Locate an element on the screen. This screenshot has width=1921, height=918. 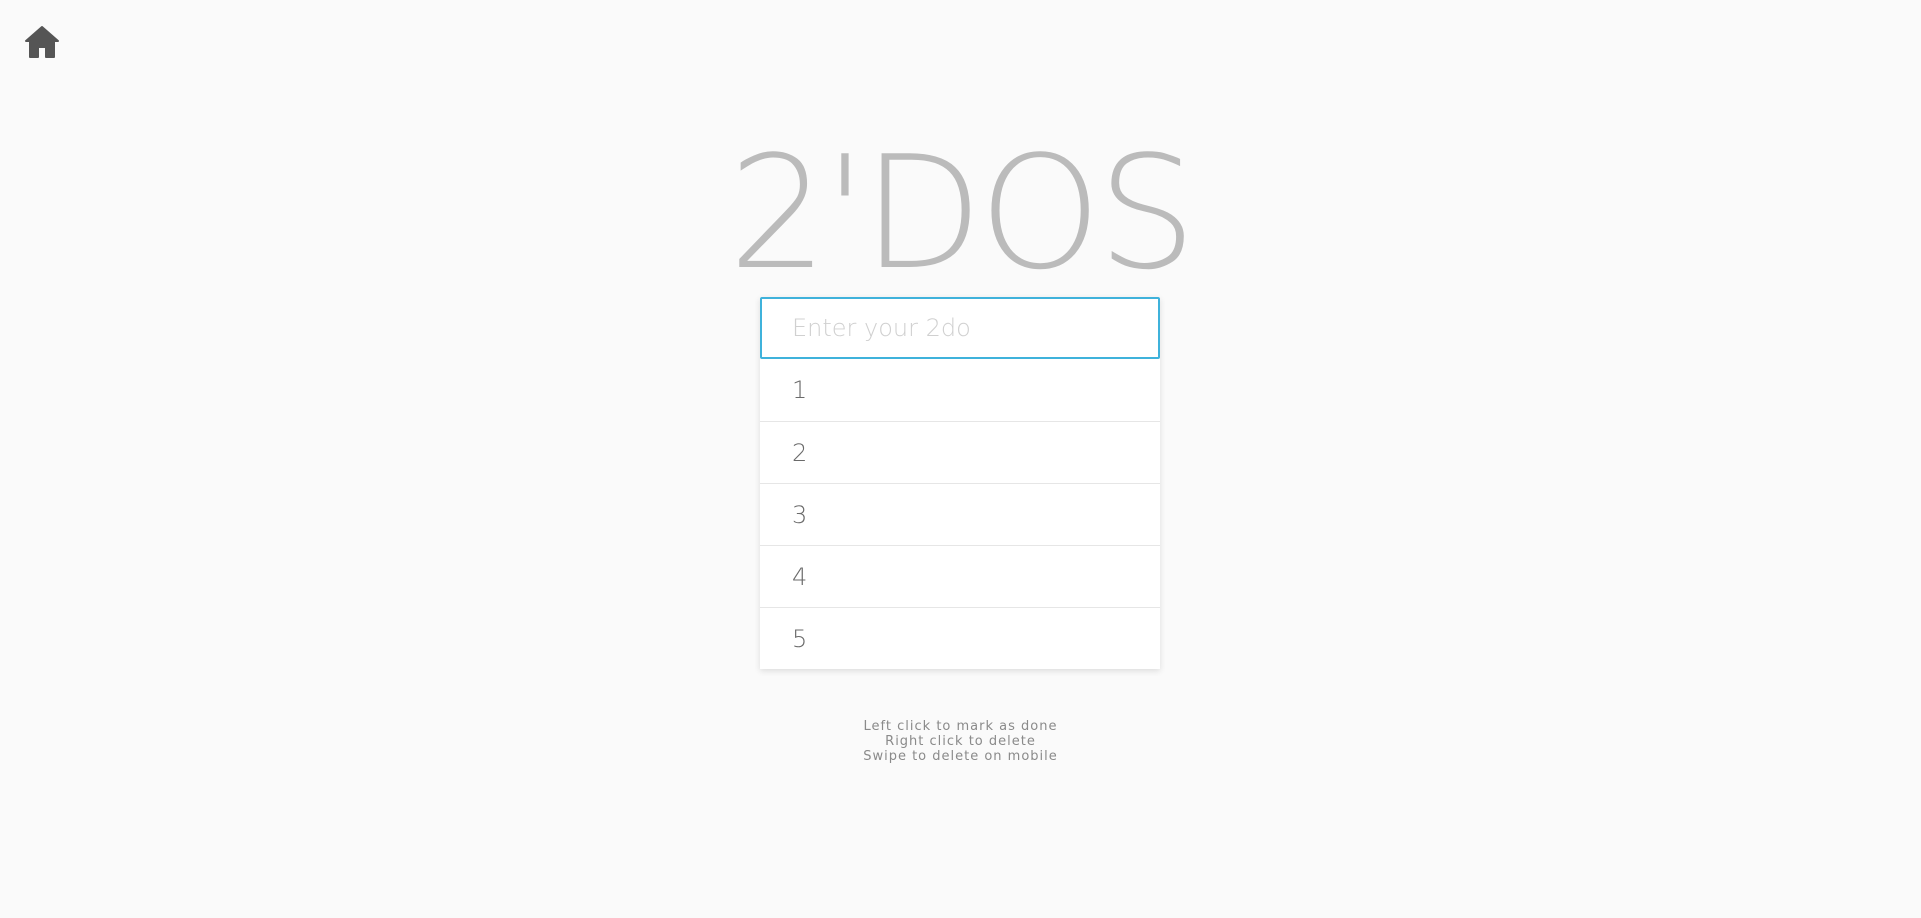
todo-item: 3 is located at coordinates (960, 514).